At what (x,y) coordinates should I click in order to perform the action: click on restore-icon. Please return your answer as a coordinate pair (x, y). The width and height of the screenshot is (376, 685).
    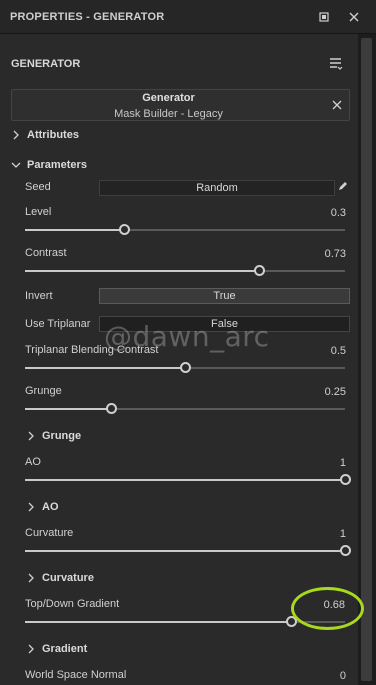
    Looking at the image, I should click on (324, 17).